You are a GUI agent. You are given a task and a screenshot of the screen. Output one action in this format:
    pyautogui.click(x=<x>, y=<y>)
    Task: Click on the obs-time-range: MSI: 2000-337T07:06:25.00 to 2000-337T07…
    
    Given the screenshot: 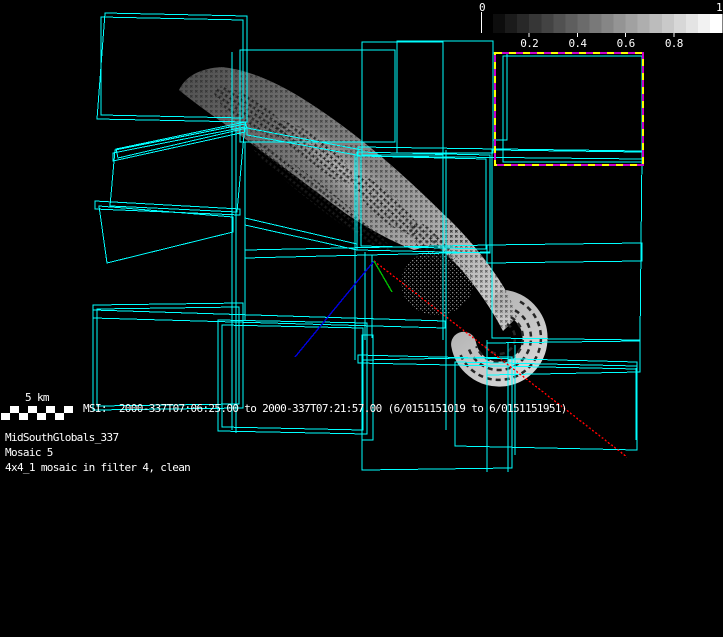 What is the action you would take?
    pyautogui.click(x=325, y=408)
    